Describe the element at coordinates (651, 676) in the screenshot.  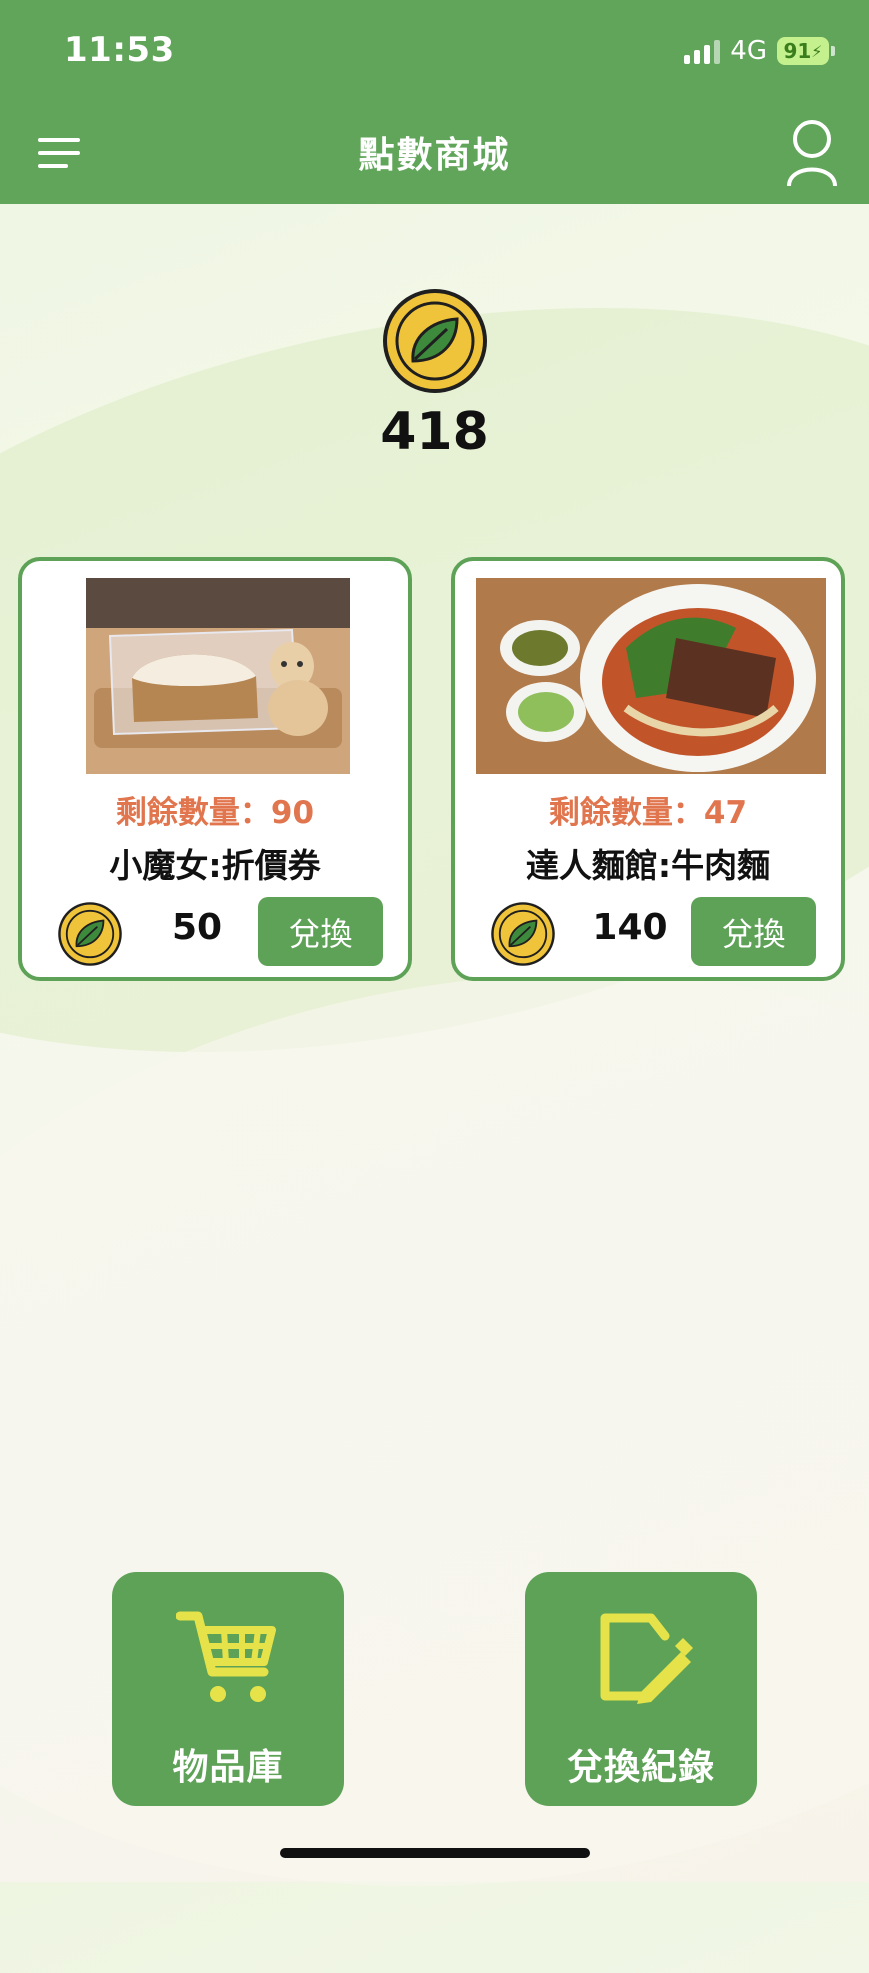
I see `product-image-noodles` at that location.